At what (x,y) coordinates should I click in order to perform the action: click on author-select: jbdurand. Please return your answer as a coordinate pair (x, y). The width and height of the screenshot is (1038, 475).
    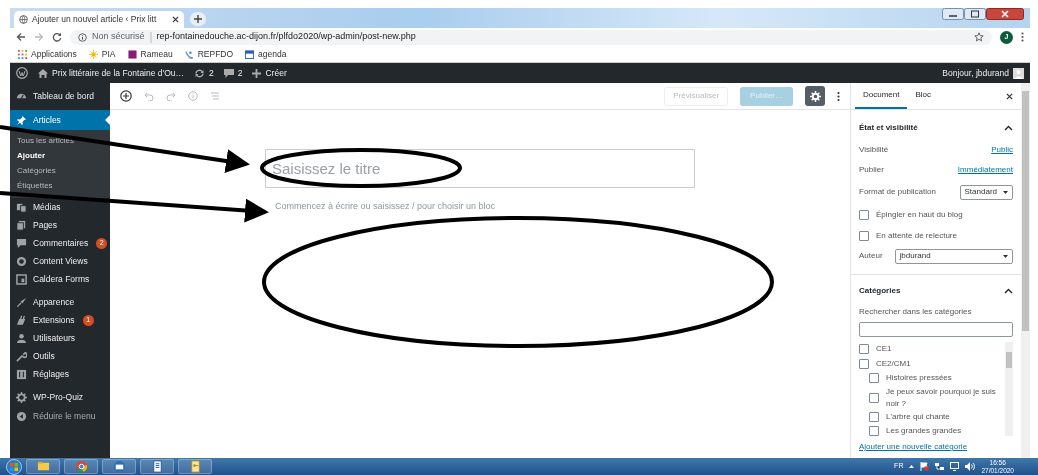
    Looking at the image, I should click on (953, 256).